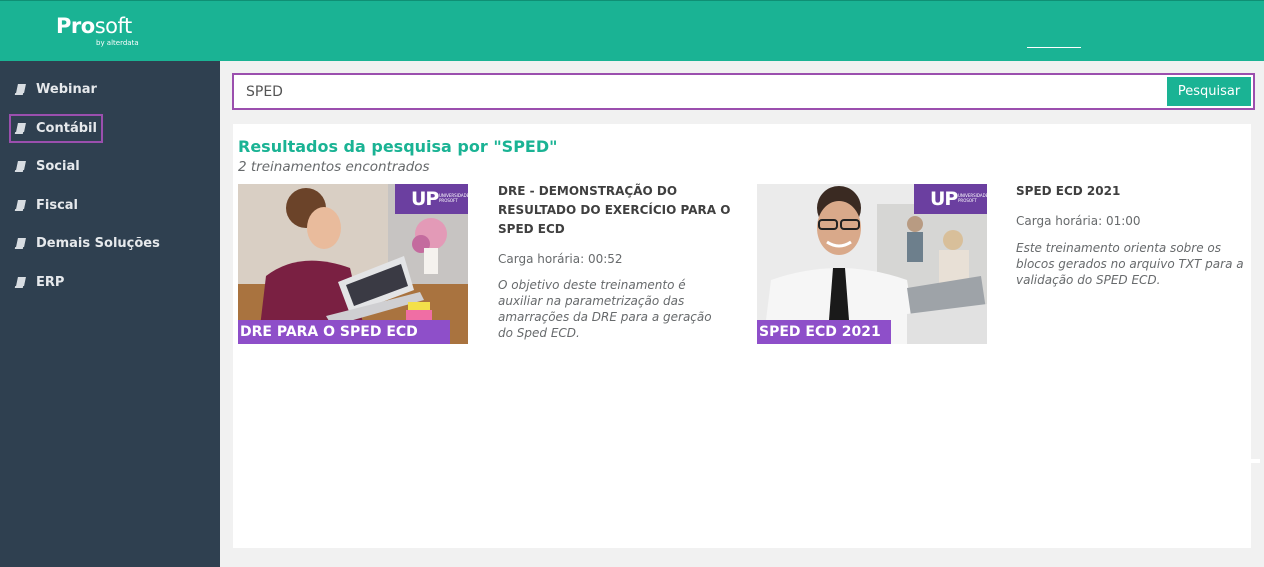  I want to click on results-count: 2 treinamentos encontrados, so click(334, 167).